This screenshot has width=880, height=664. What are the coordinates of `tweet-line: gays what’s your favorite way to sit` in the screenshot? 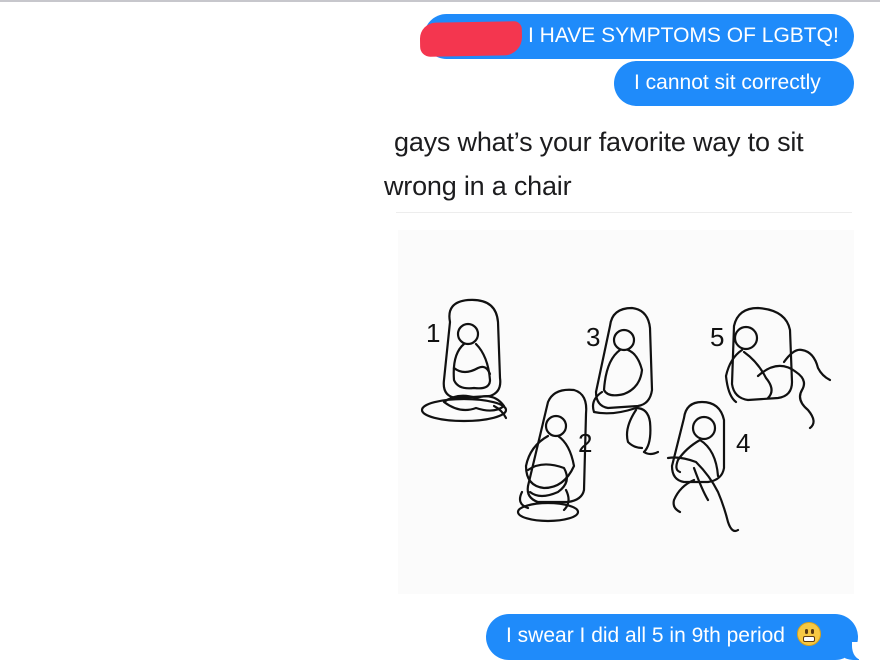 It's located at (599, 142).